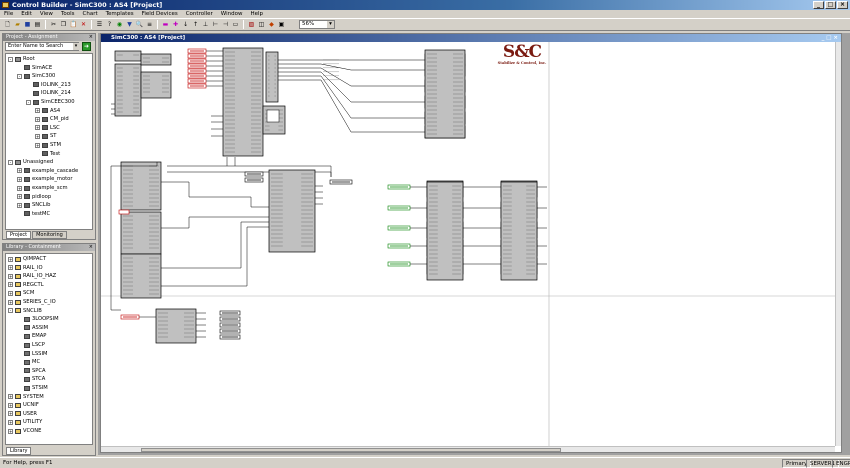 Image resolution: width=850 pixels, height=468 pixels. Describe the element at coordinates (21, 293) in the screenshot. I see `tree-node: + SCM` at that location.